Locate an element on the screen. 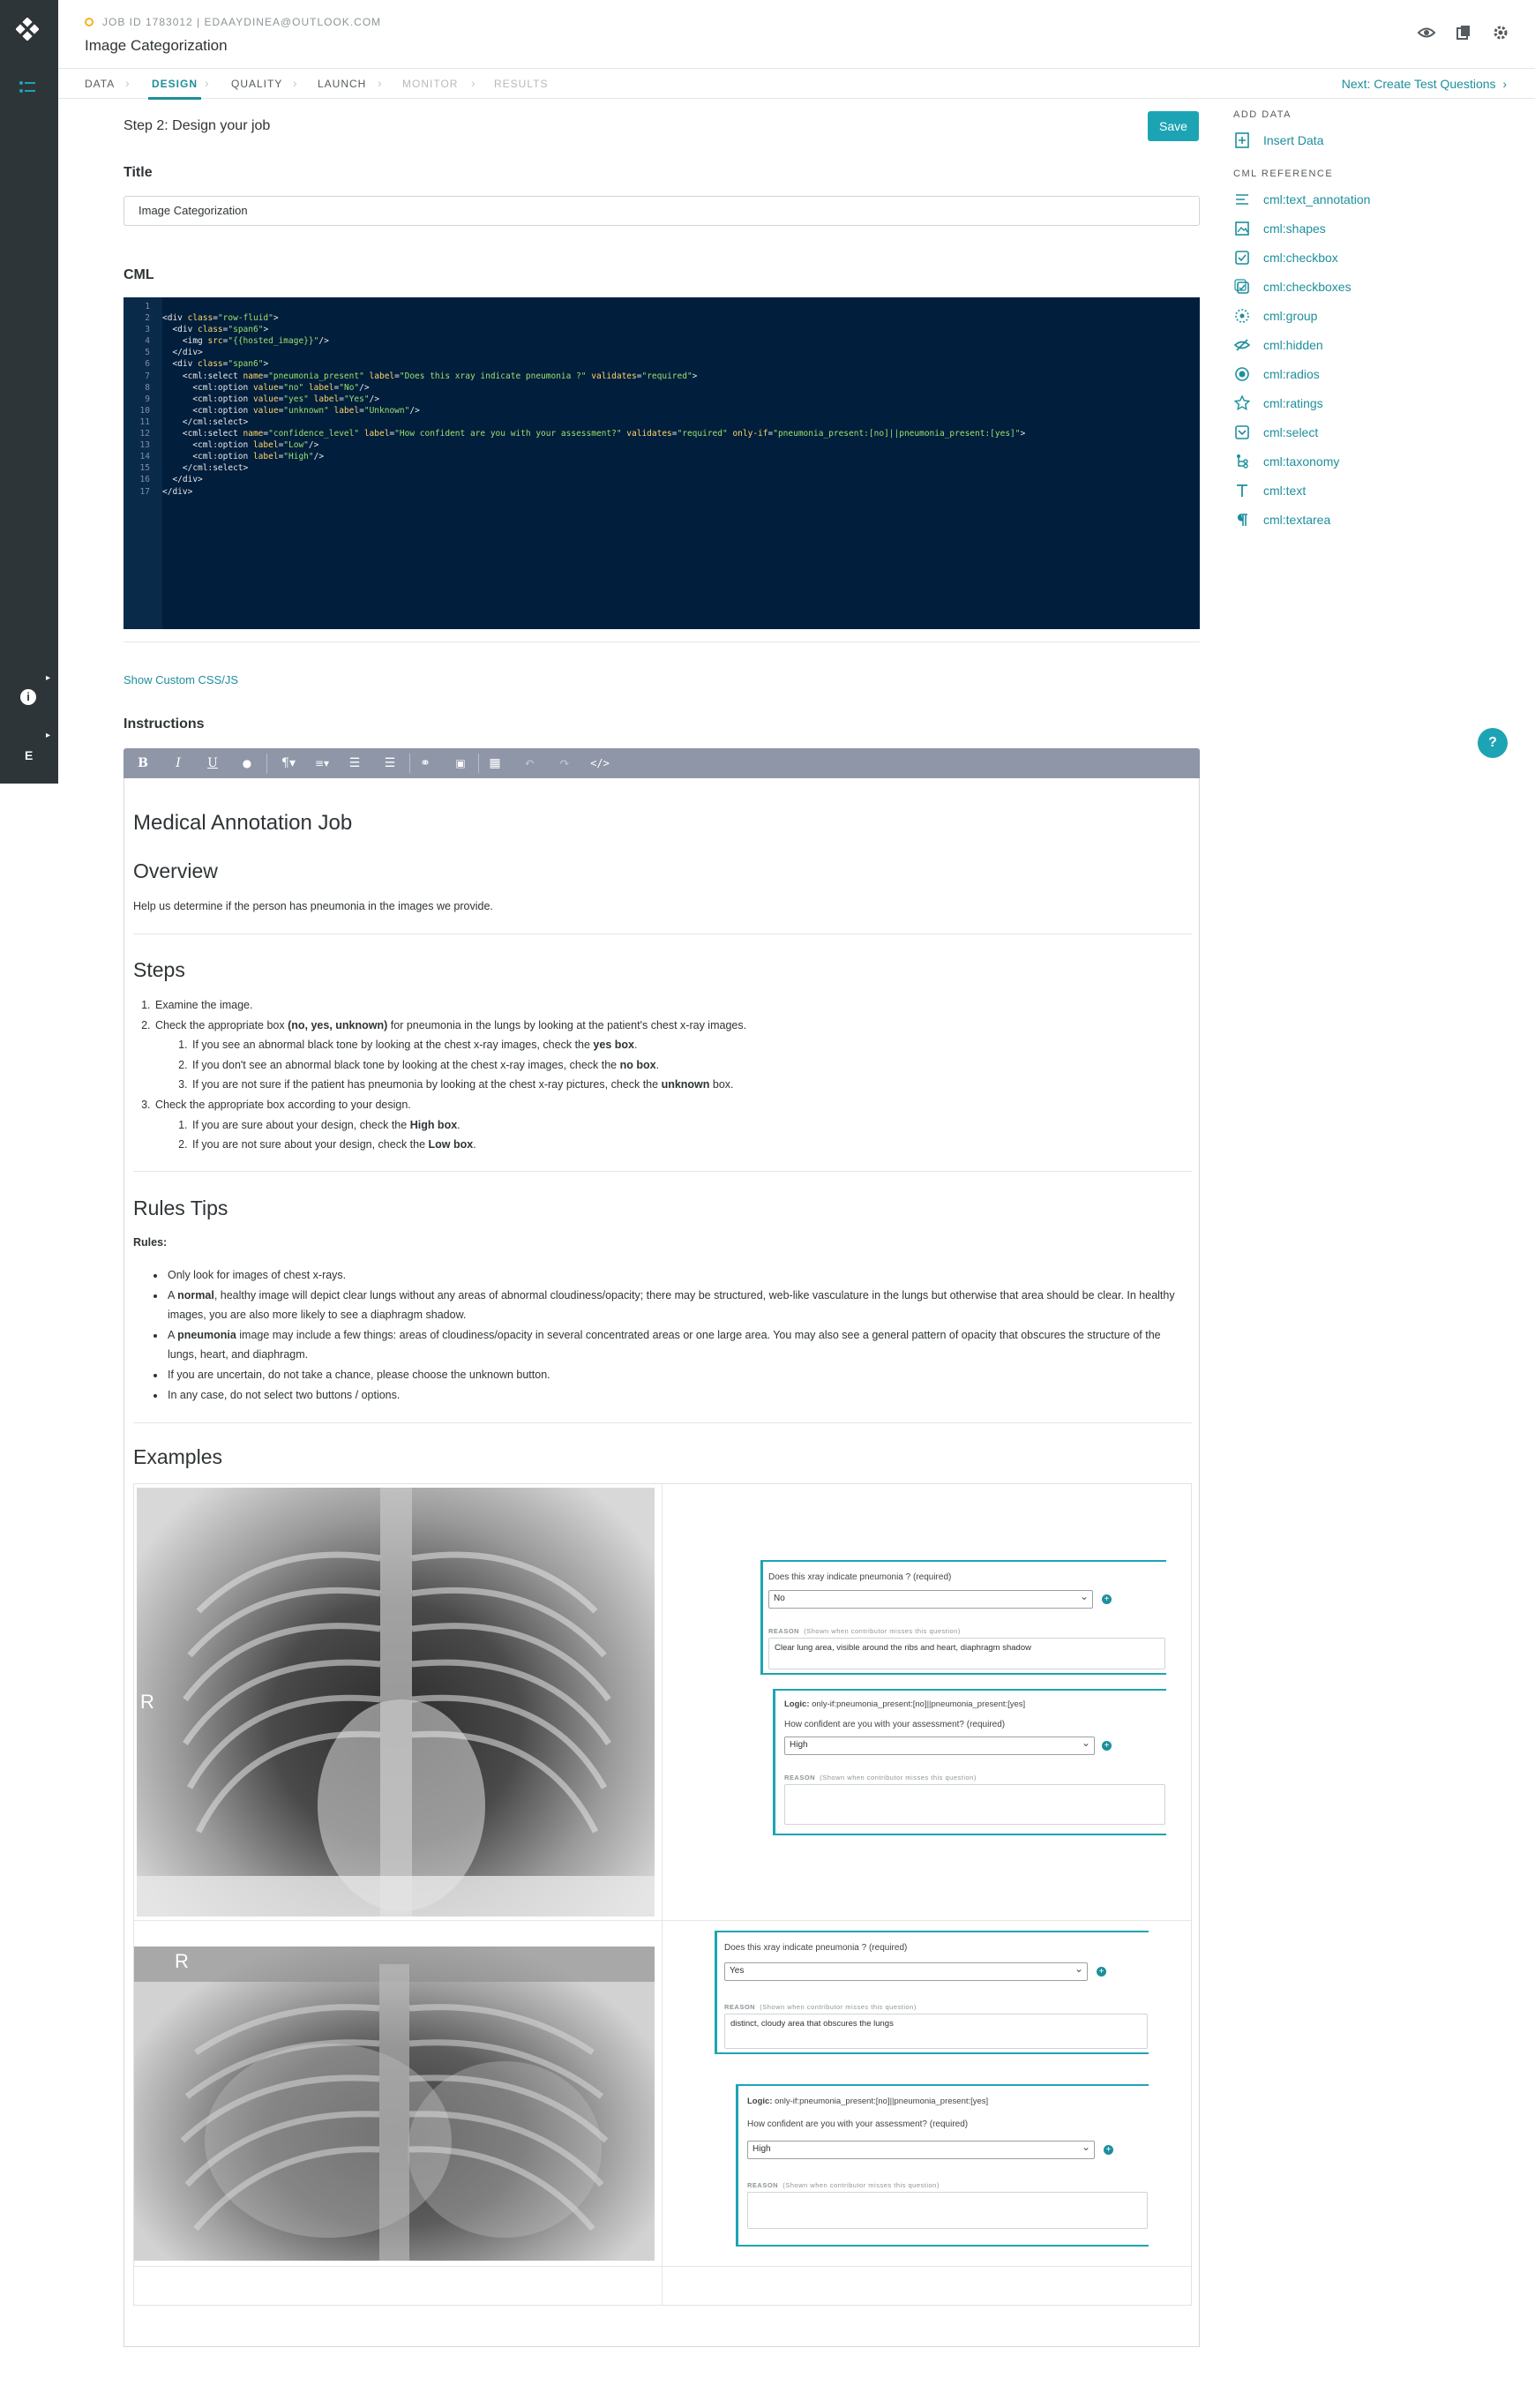 The width and height of the screenshot is (1535, 2408). code-line: 17 </div> is located at coordinates (574, 492).